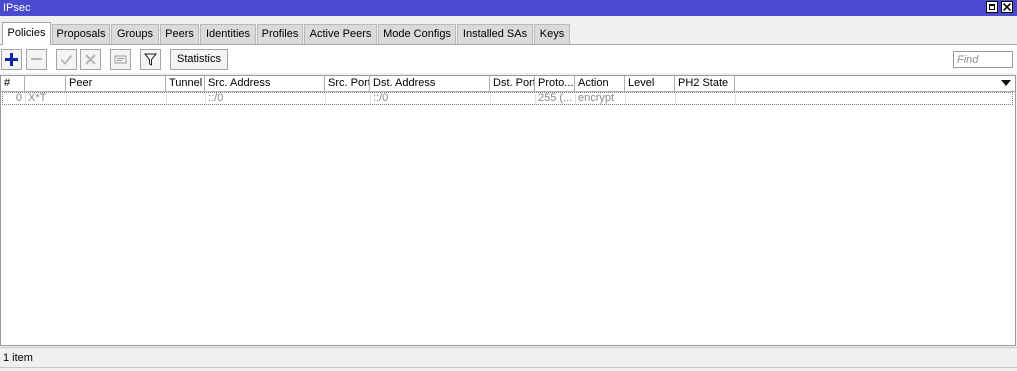  I want to click on minus-icon, so click(36, 59).